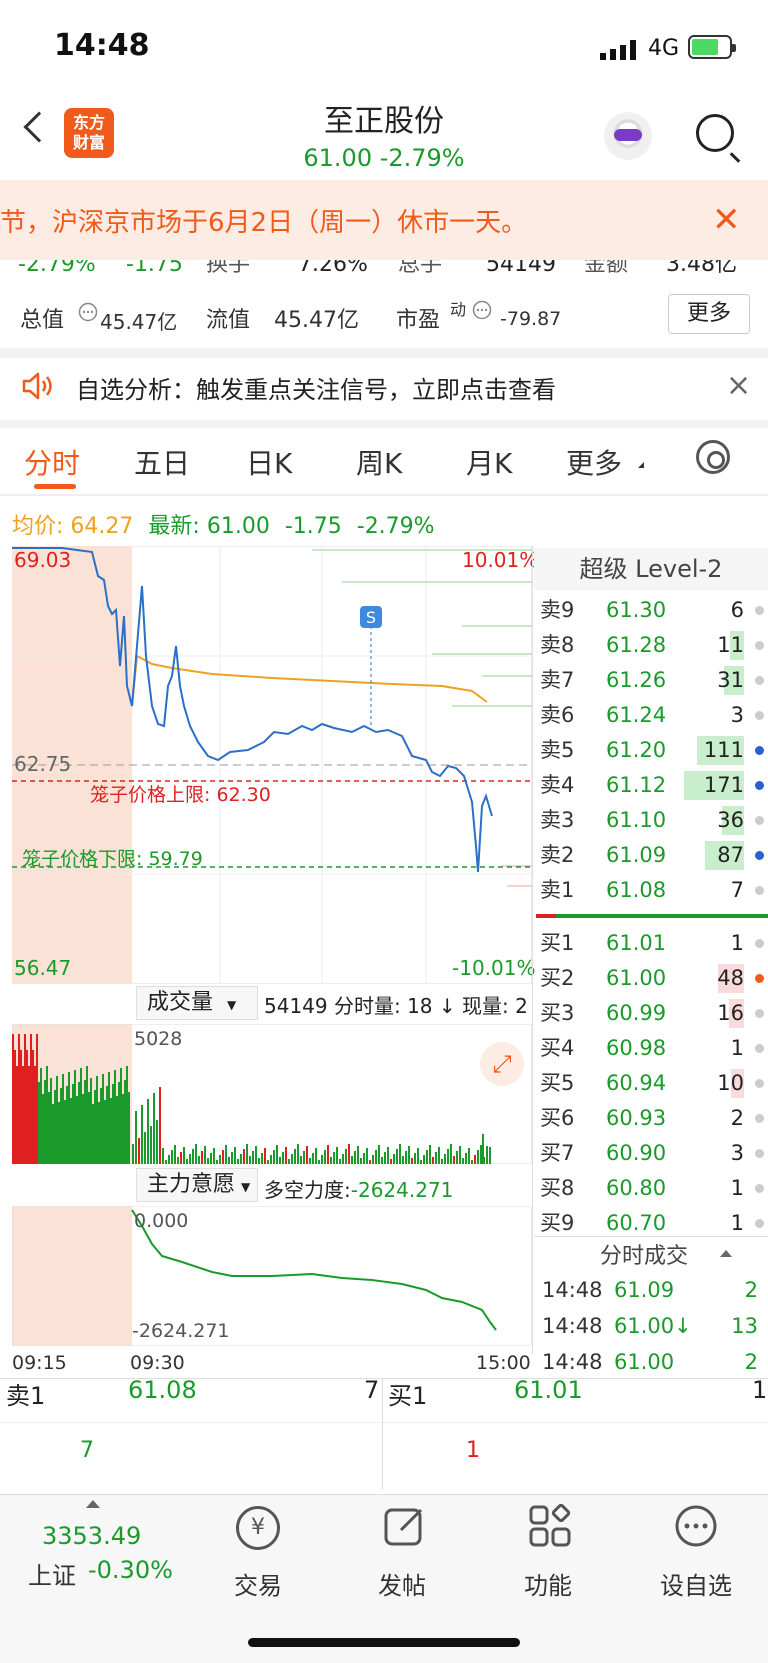  What do you see at coordinates (372, 1390) in the screenshot?
I see `bq-sell-qty: 7` at bounding box center [372, 1390].